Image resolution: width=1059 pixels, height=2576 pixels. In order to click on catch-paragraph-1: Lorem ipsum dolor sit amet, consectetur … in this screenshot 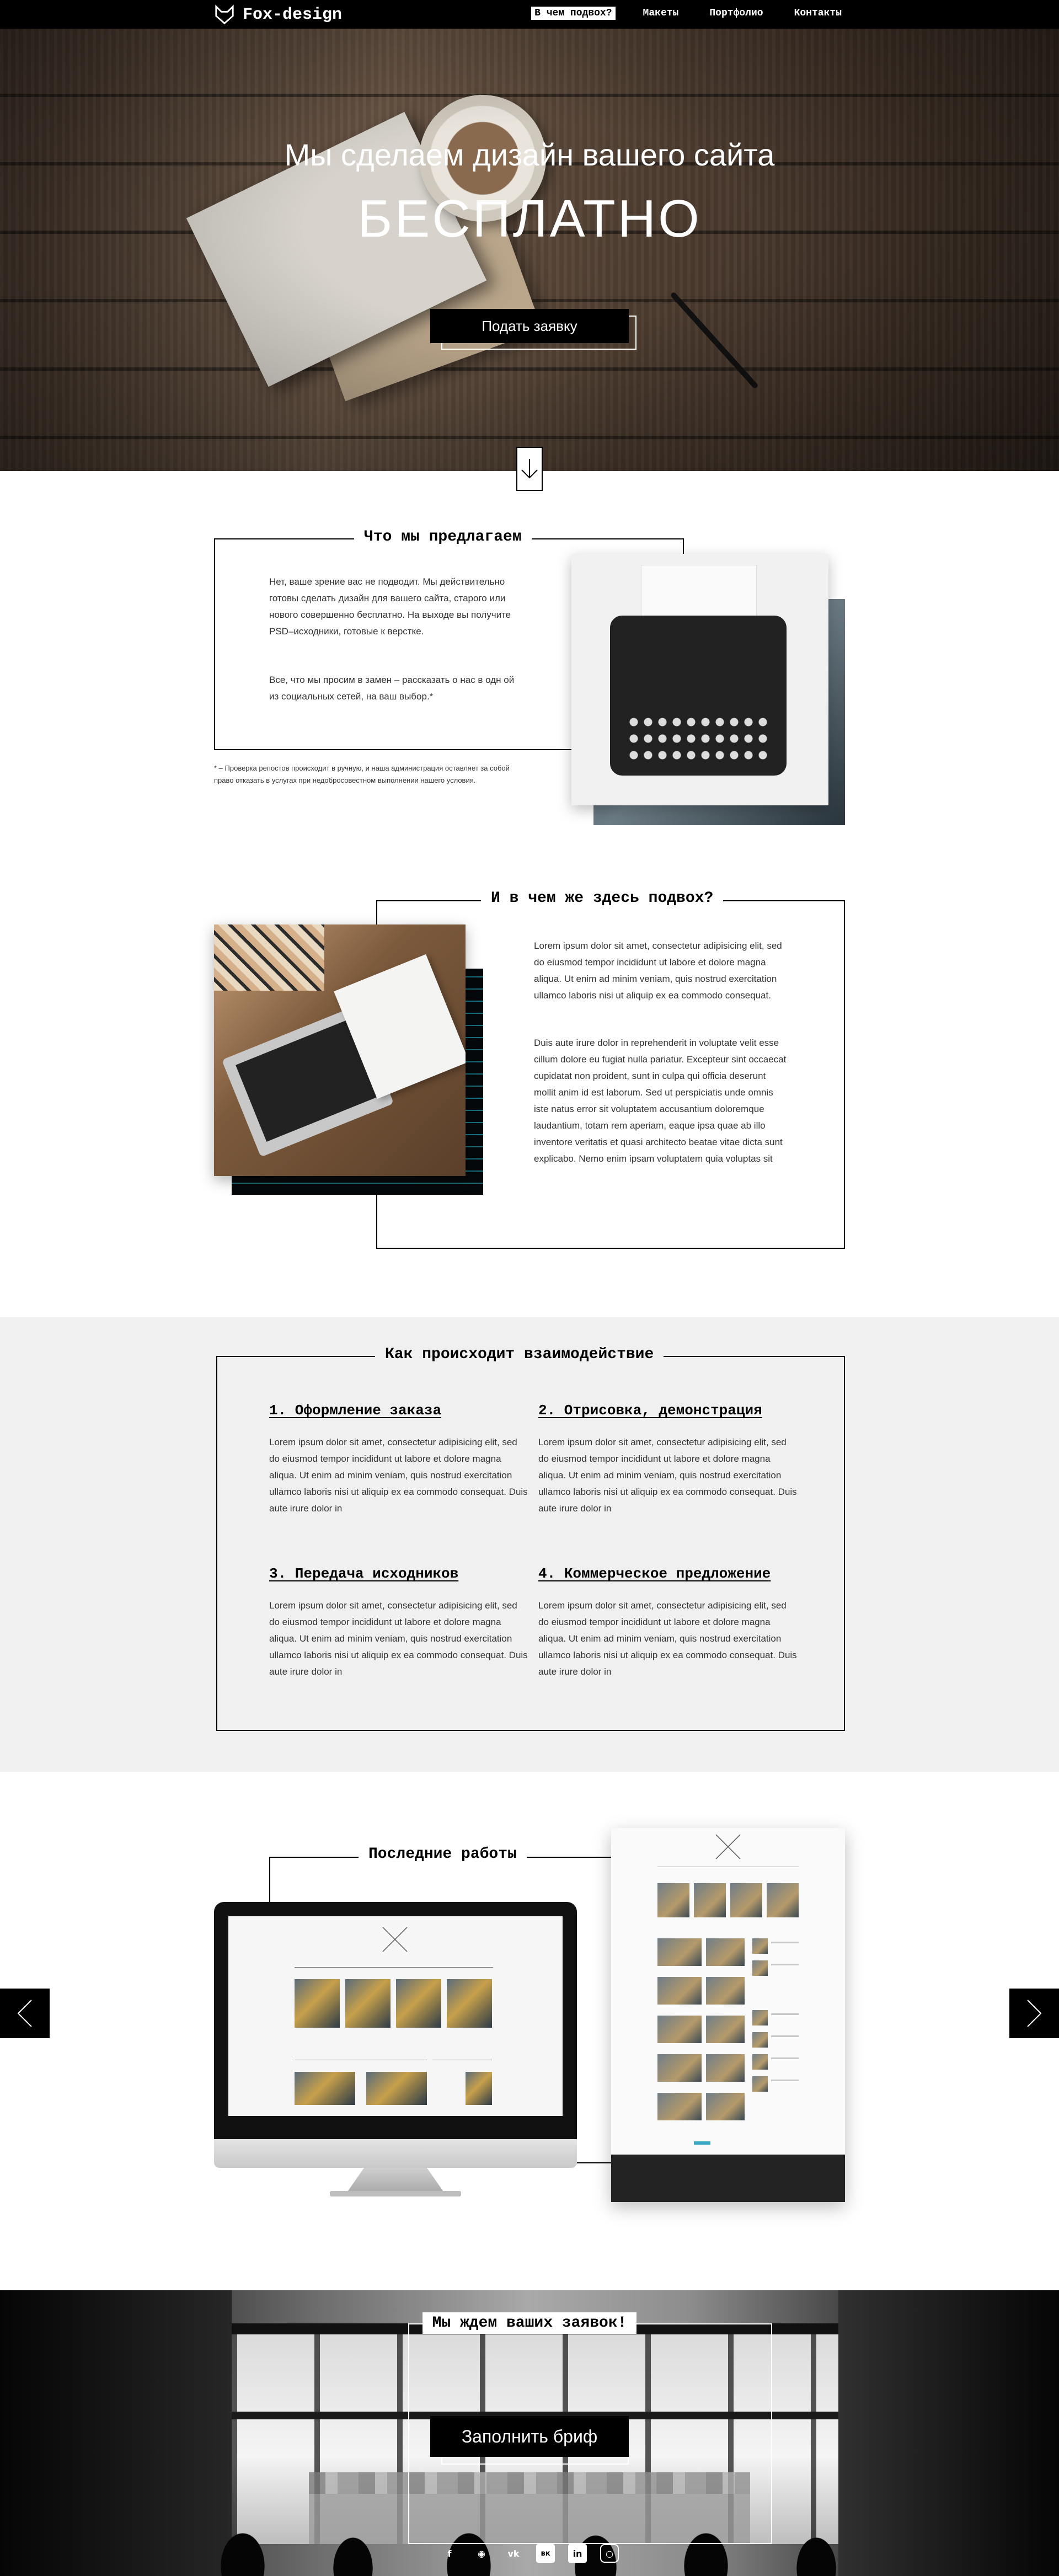, I will do `click(658, 970)`.